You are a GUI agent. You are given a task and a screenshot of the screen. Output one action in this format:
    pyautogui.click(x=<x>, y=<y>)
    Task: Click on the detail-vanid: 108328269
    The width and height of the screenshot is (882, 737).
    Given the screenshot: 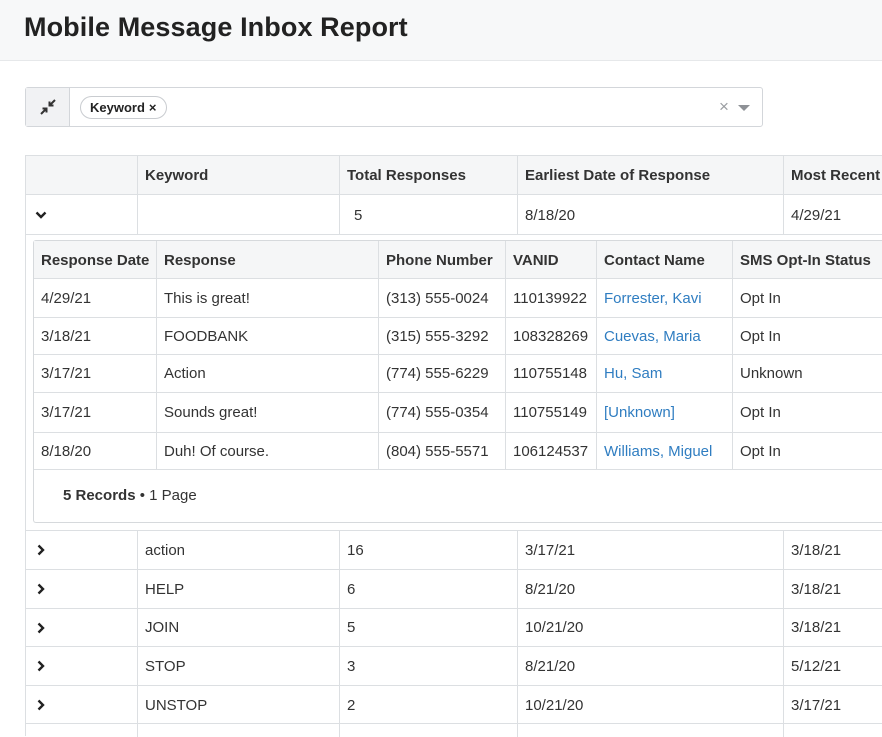 What is the action you would take?
    pyautogui.click(x=551, y=336)
    